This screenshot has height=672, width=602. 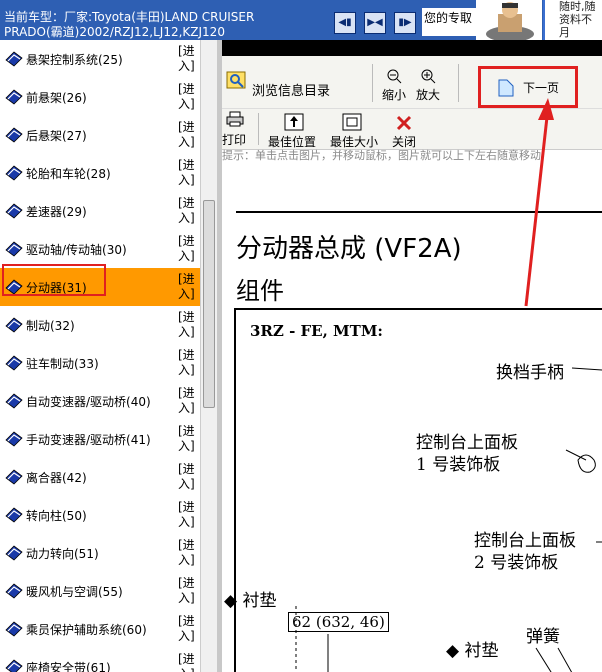 What do you see at coordinates (506, 88) in the screenshot?
I see `next-page-icon` at bounding box center [506, 88].